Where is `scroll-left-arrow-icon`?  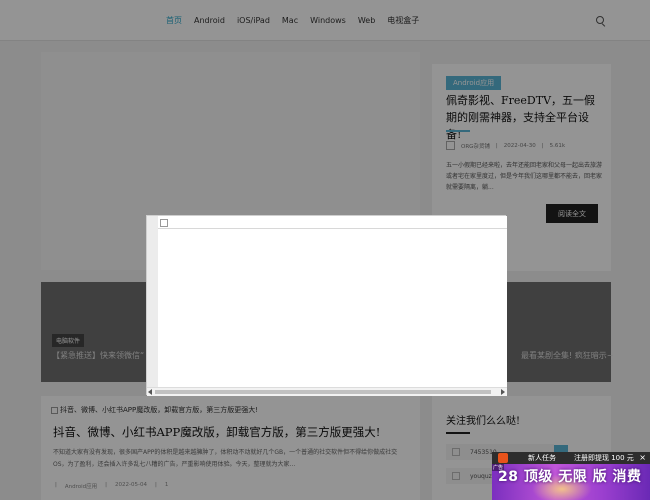 scroll-left-arrow-icon is located at coordinates (150, 392).